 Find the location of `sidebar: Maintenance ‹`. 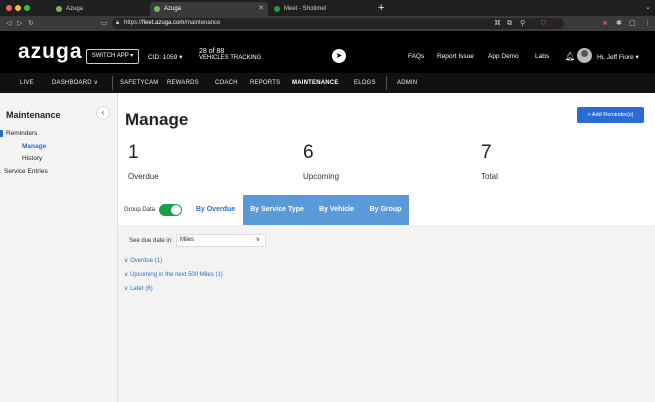

sidebar: Maintenance ‹ is located at coordinates (59, 247).